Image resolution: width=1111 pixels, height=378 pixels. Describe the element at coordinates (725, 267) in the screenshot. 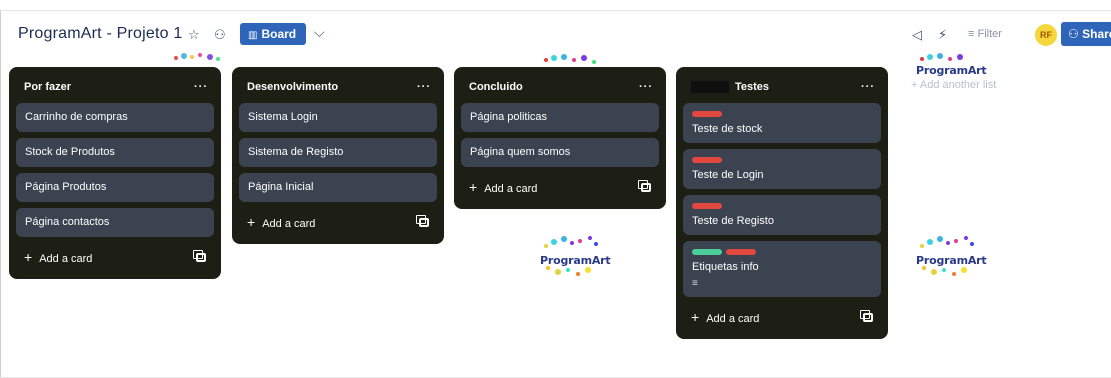

I see `card-title: Etiquetas info` at that location.